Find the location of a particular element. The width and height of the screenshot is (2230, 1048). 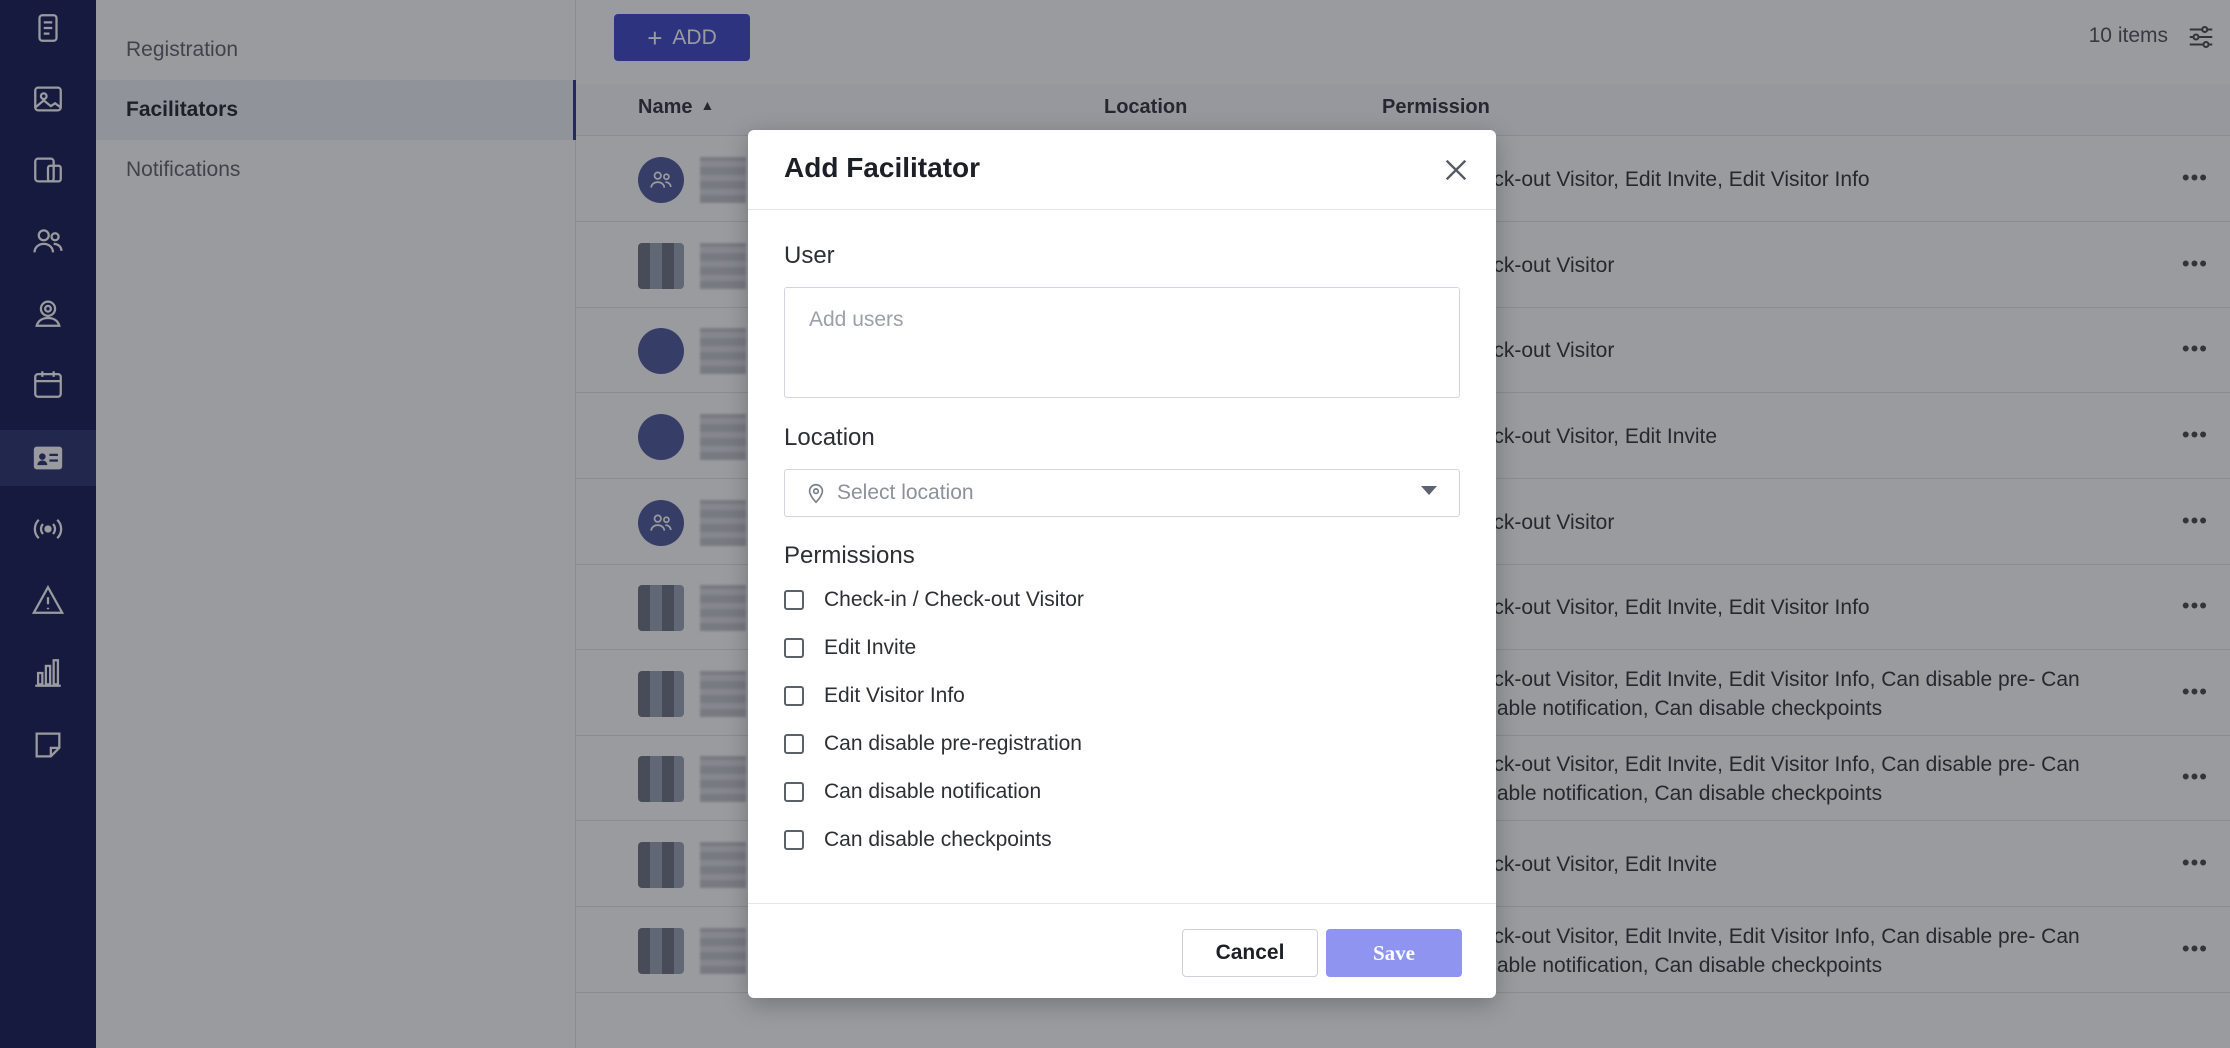

close-button is located at coordinates (1456, 170).